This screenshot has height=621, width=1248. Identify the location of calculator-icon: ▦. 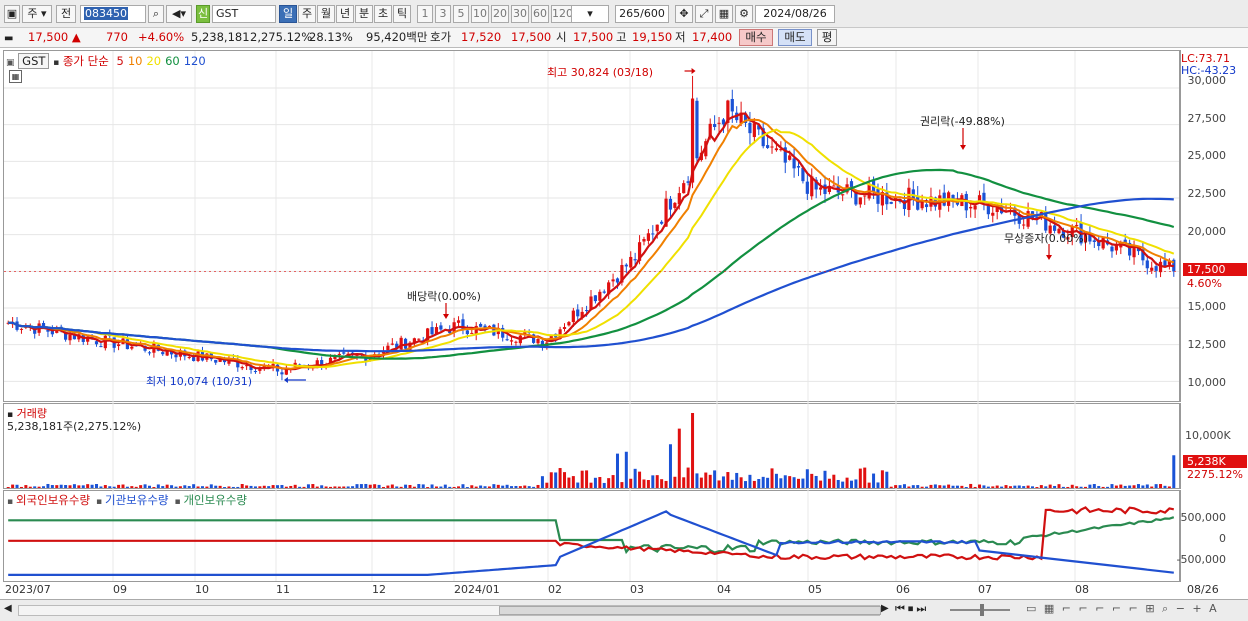
(15, 76).